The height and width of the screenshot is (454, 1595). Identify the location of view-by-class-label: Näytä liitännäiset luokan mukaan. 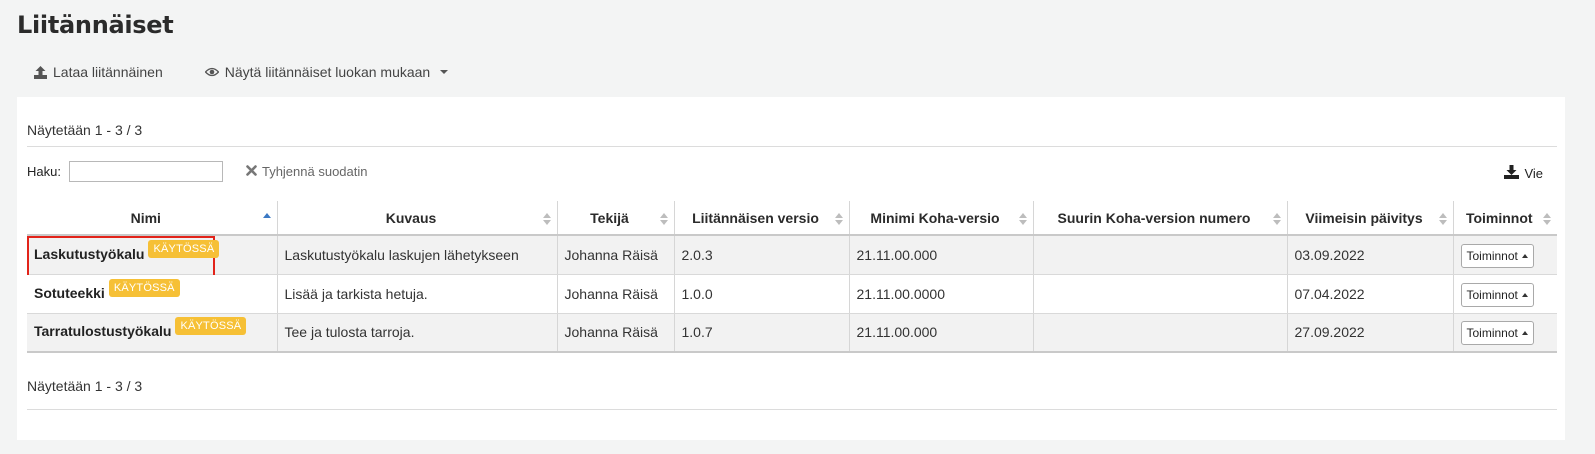
(327, 72).